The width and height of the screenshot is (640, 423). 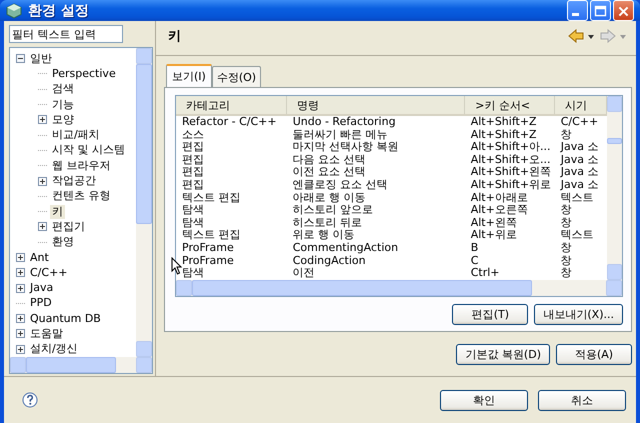 What do you see at coordinates (81, 165) in the screenshot?
I see `tree-item: 웹 브라우저` at bounding box center [81, 165].